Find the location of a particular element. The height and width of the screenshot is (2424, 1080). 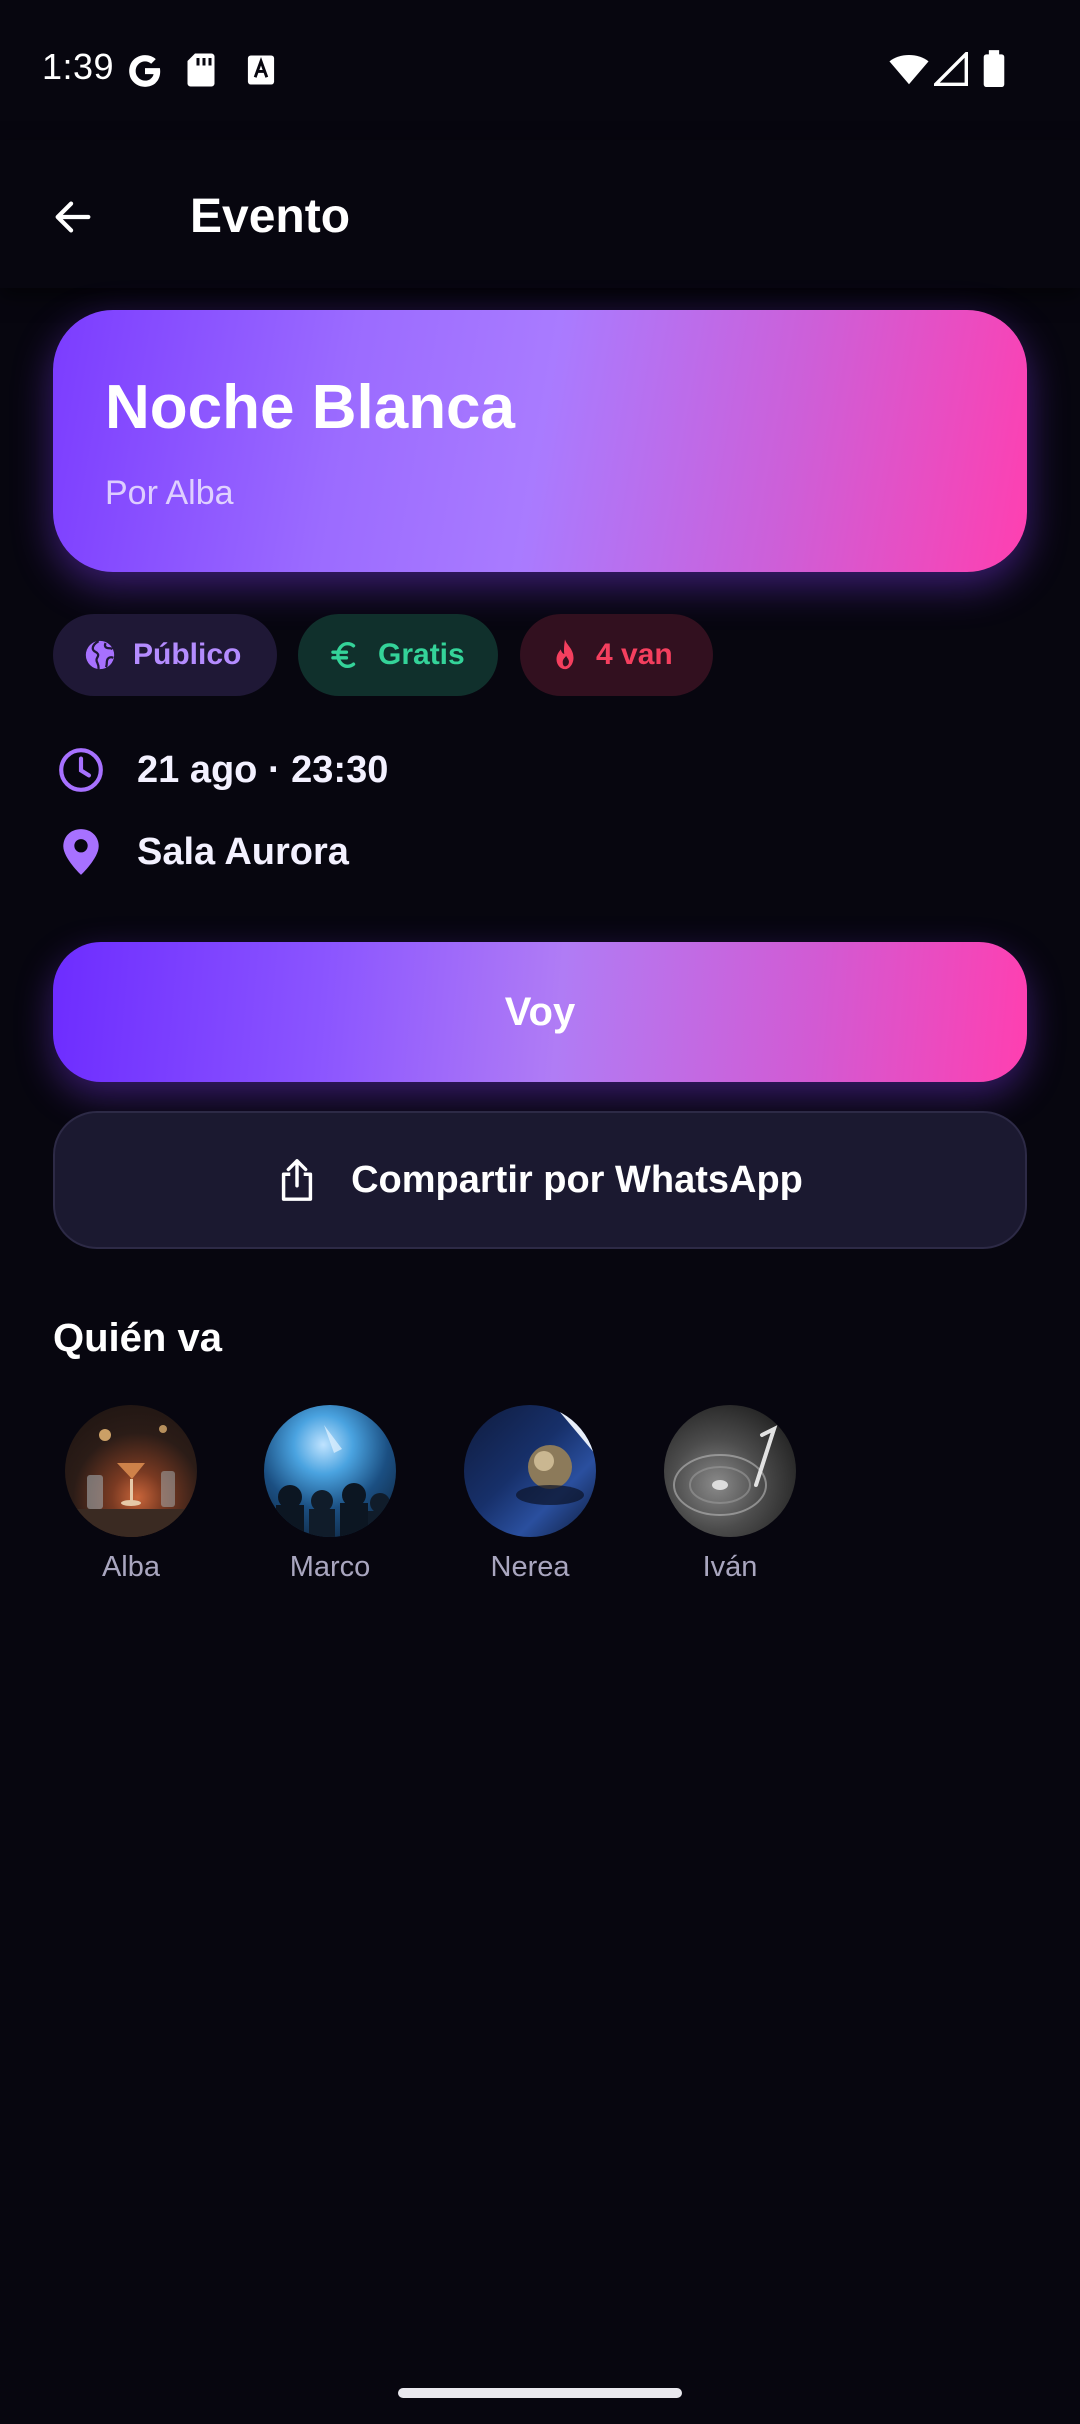

app-bar: Evento is located at coordinates (540, 214).